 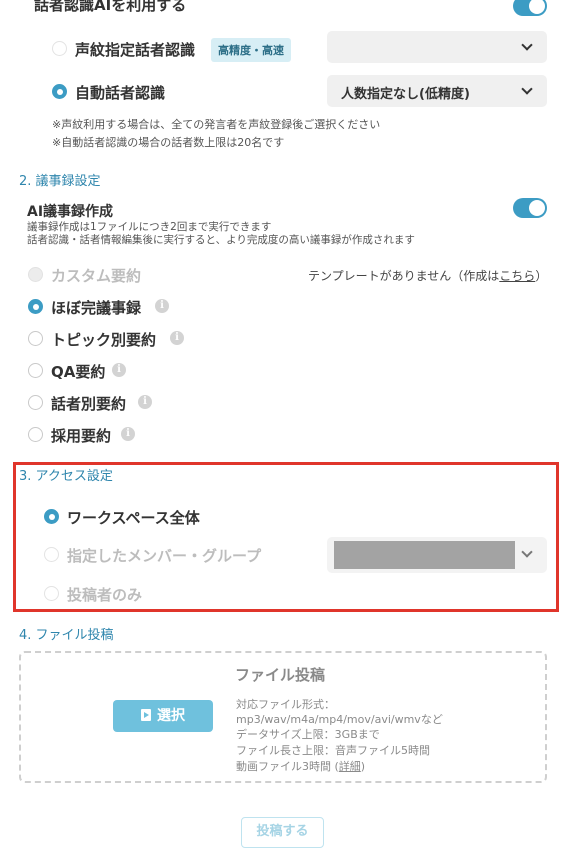 What do you see at coordinates (110, 7) in the screenshot?
I see `speaker-heading: 話者認識AIを利用する` at bounding box center [110, 7].